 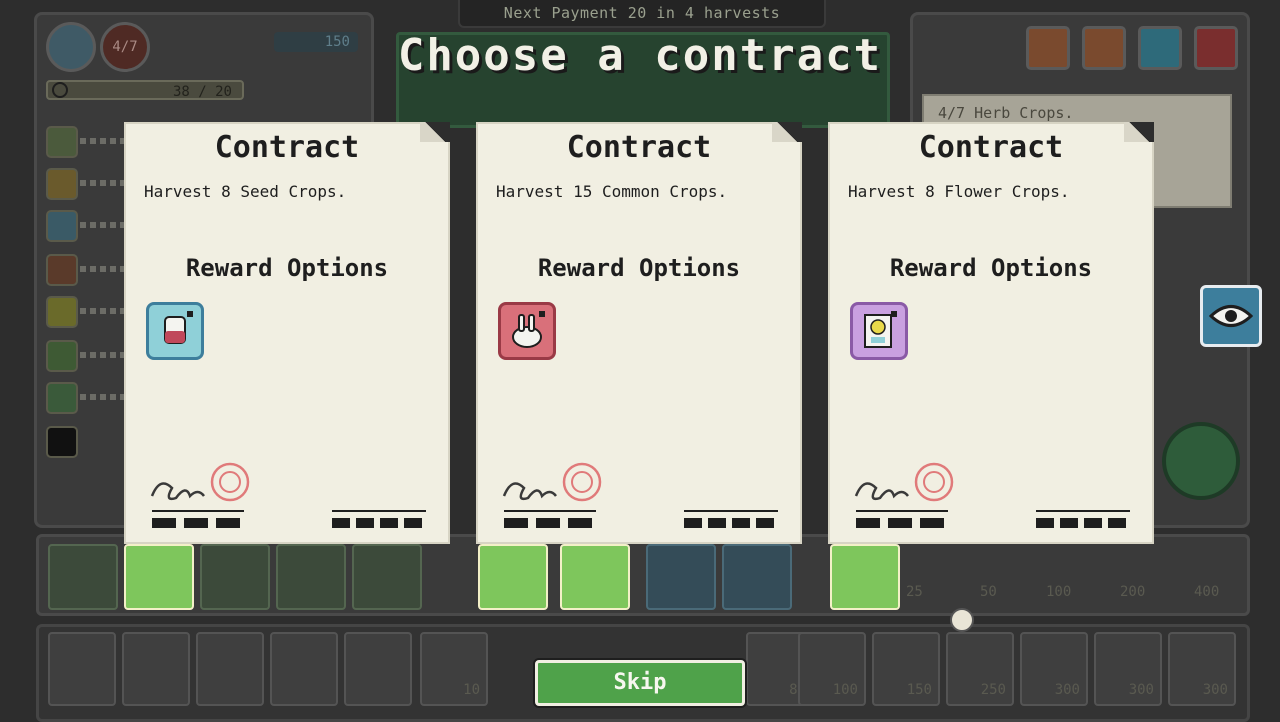 What do you see at coordinates (1207, 592) in the screenshot?
I see `hand-slot-price: 400` at bounding box center [1207, 592].